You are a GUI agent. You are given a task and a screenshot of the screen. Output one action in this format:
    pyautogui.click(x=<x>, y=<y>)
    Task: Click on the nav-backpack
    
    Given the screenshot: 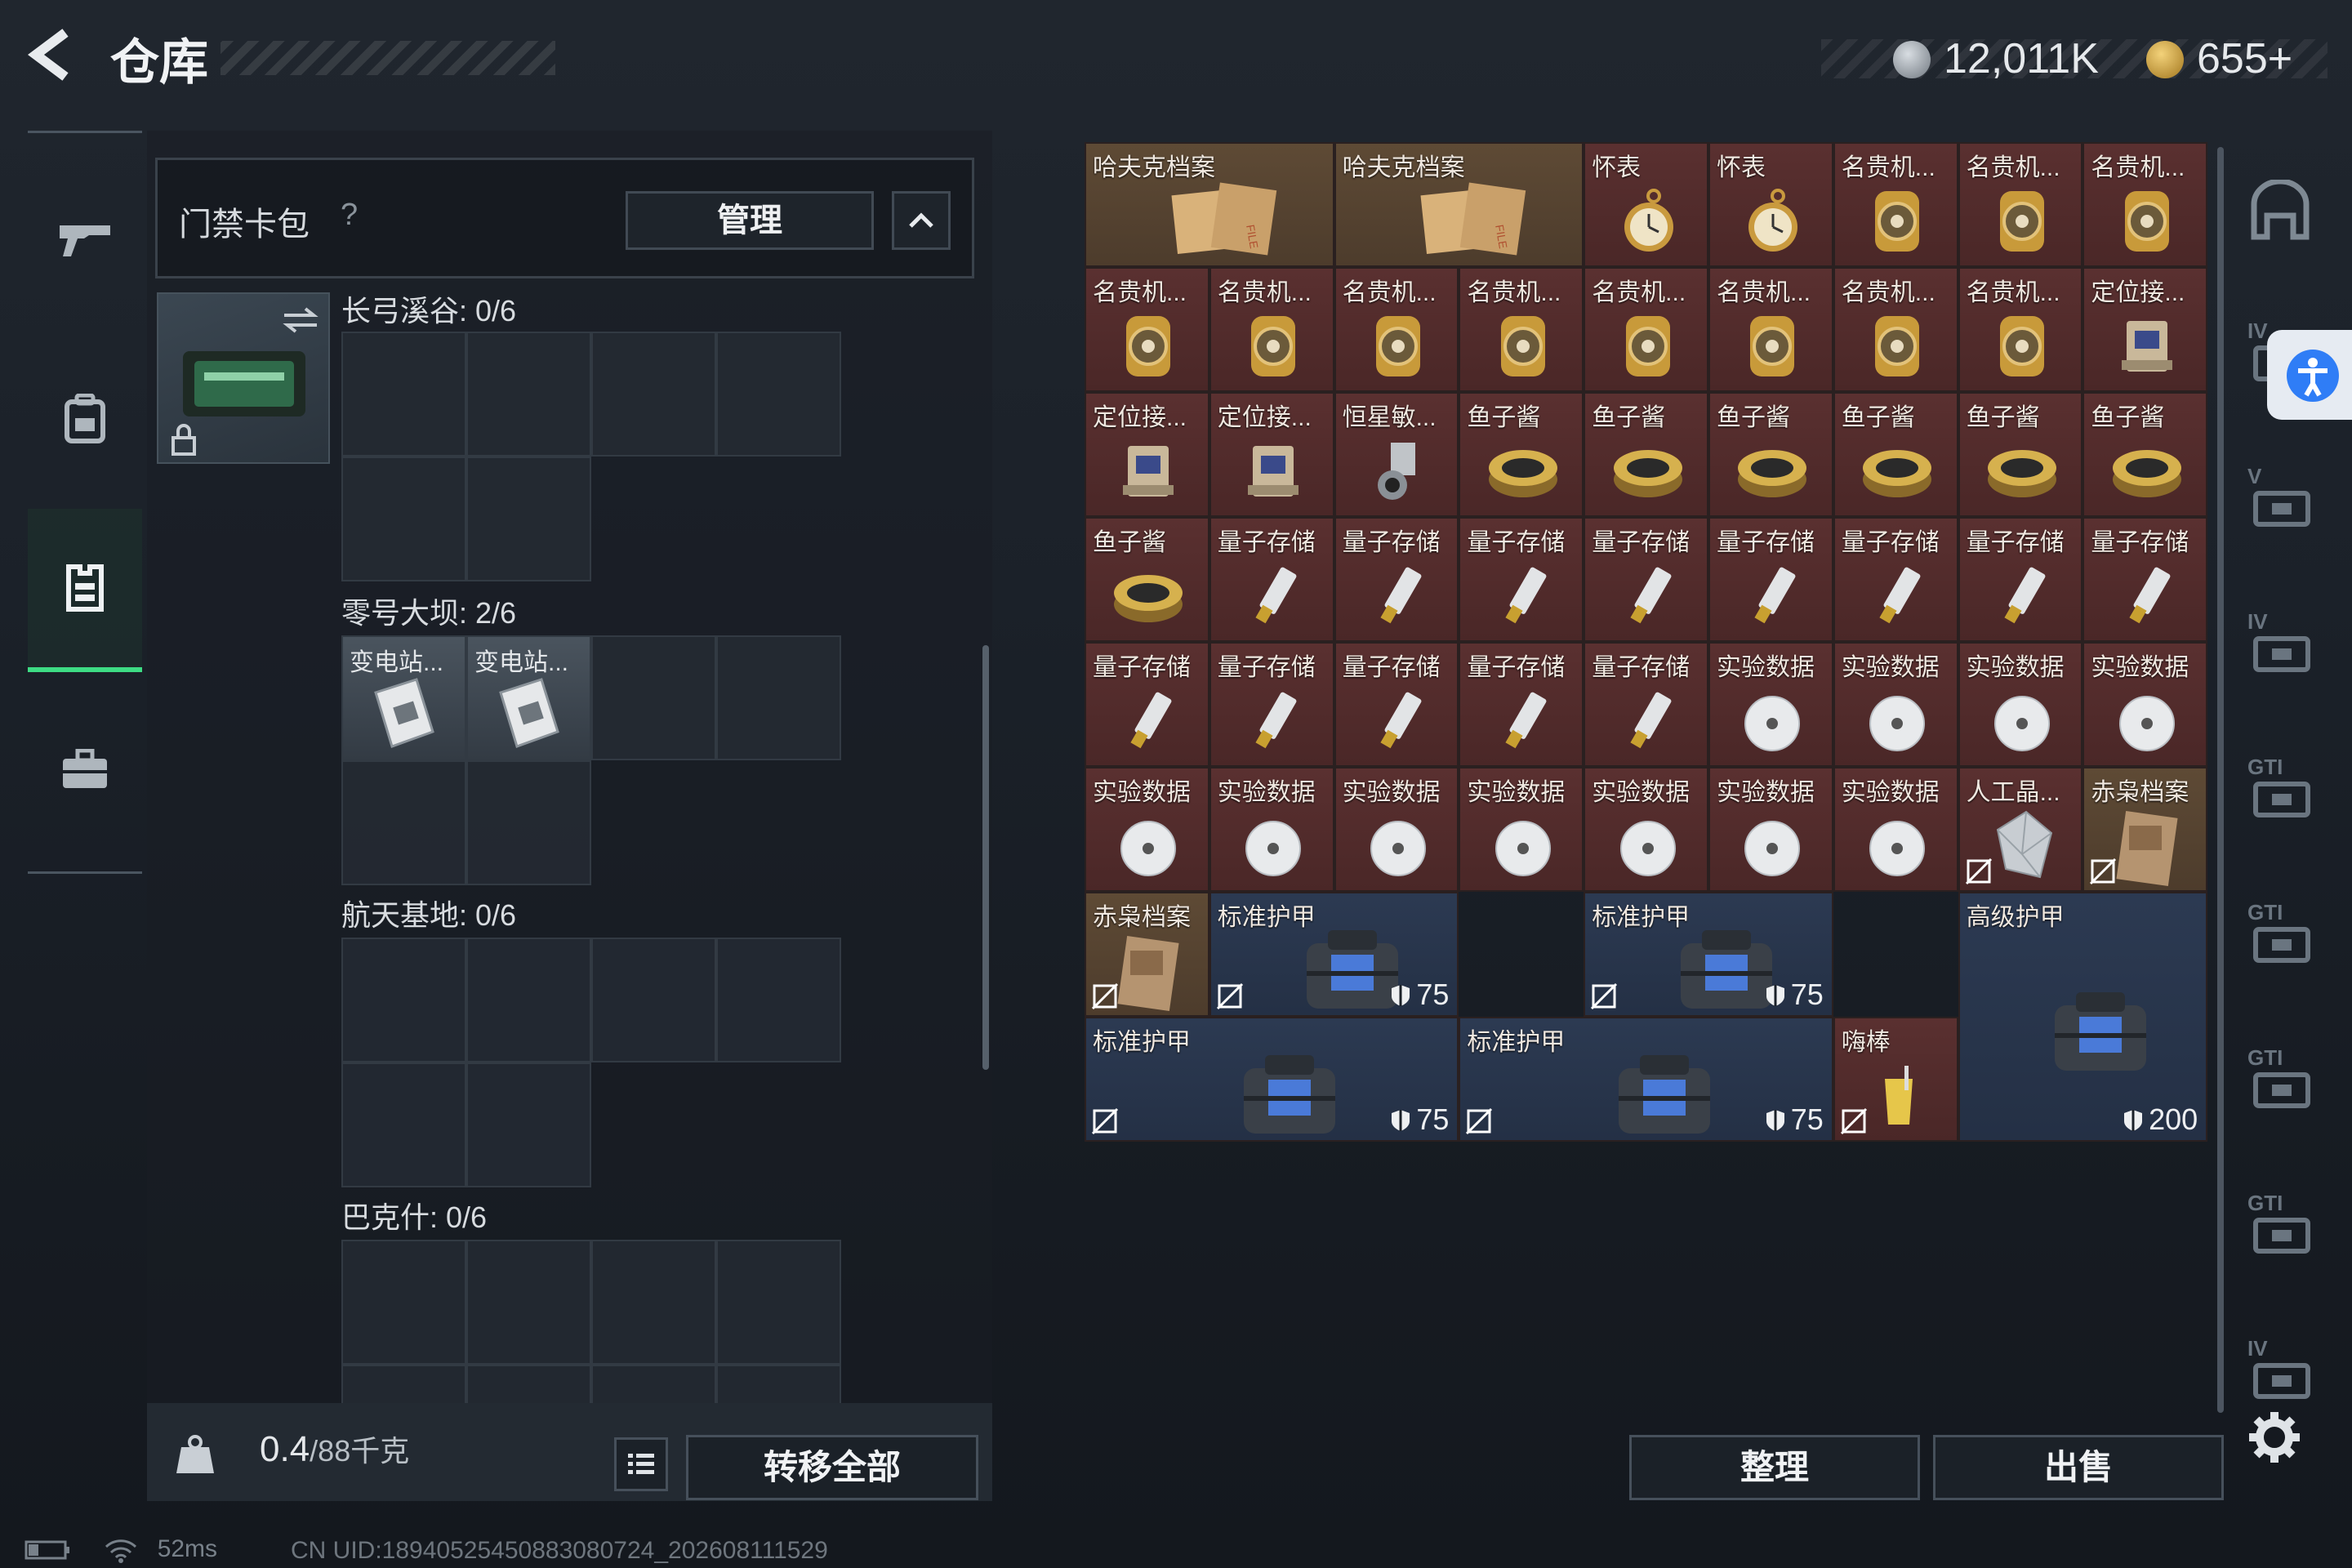 What is the action you would take?
    pyautogui.click(x=85, y=419)
    